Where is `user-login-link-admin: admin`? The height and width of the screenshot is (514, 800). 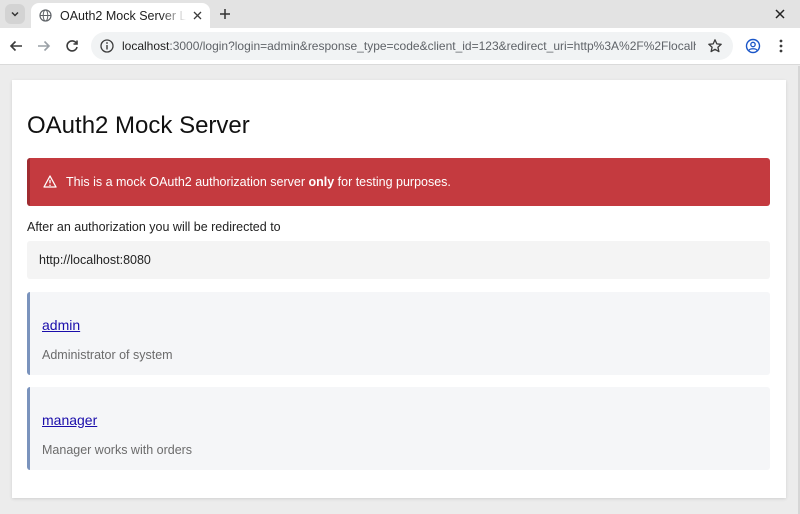
user-login-link-admin: admin is located at coordinates (61, 325).